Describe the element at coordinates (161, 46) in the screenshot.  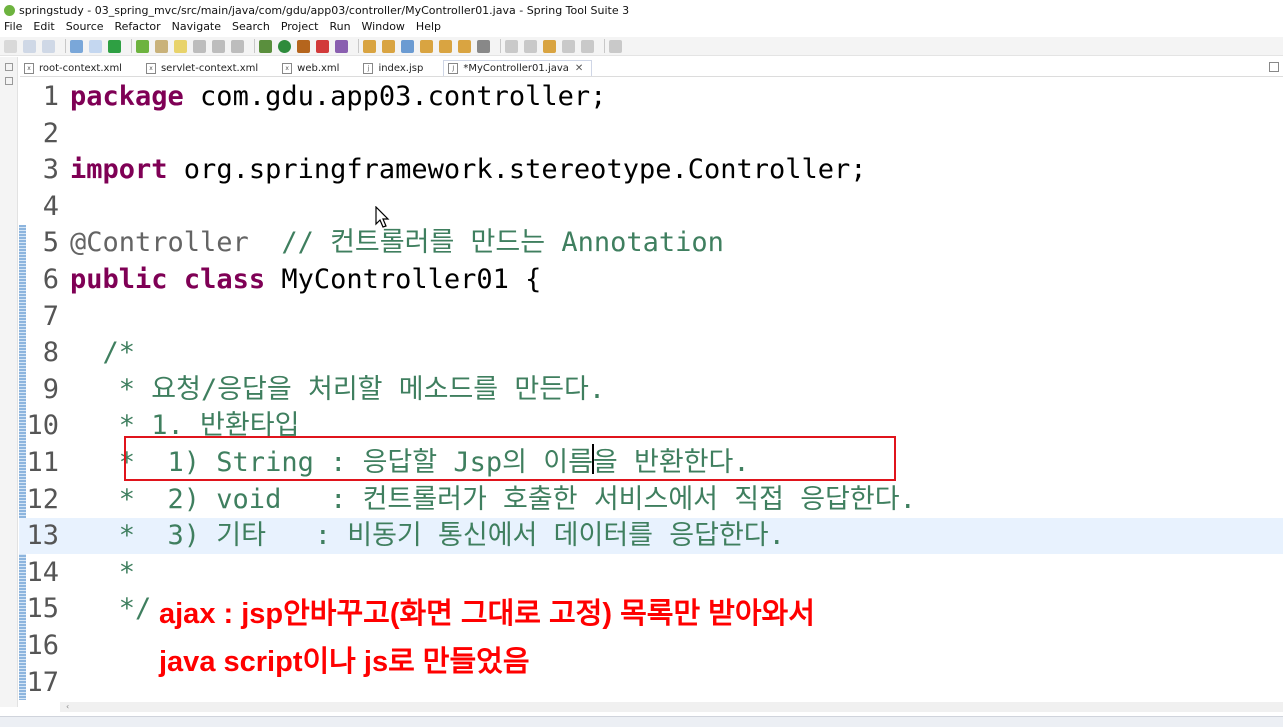
I see `open-type-icon` at that location.